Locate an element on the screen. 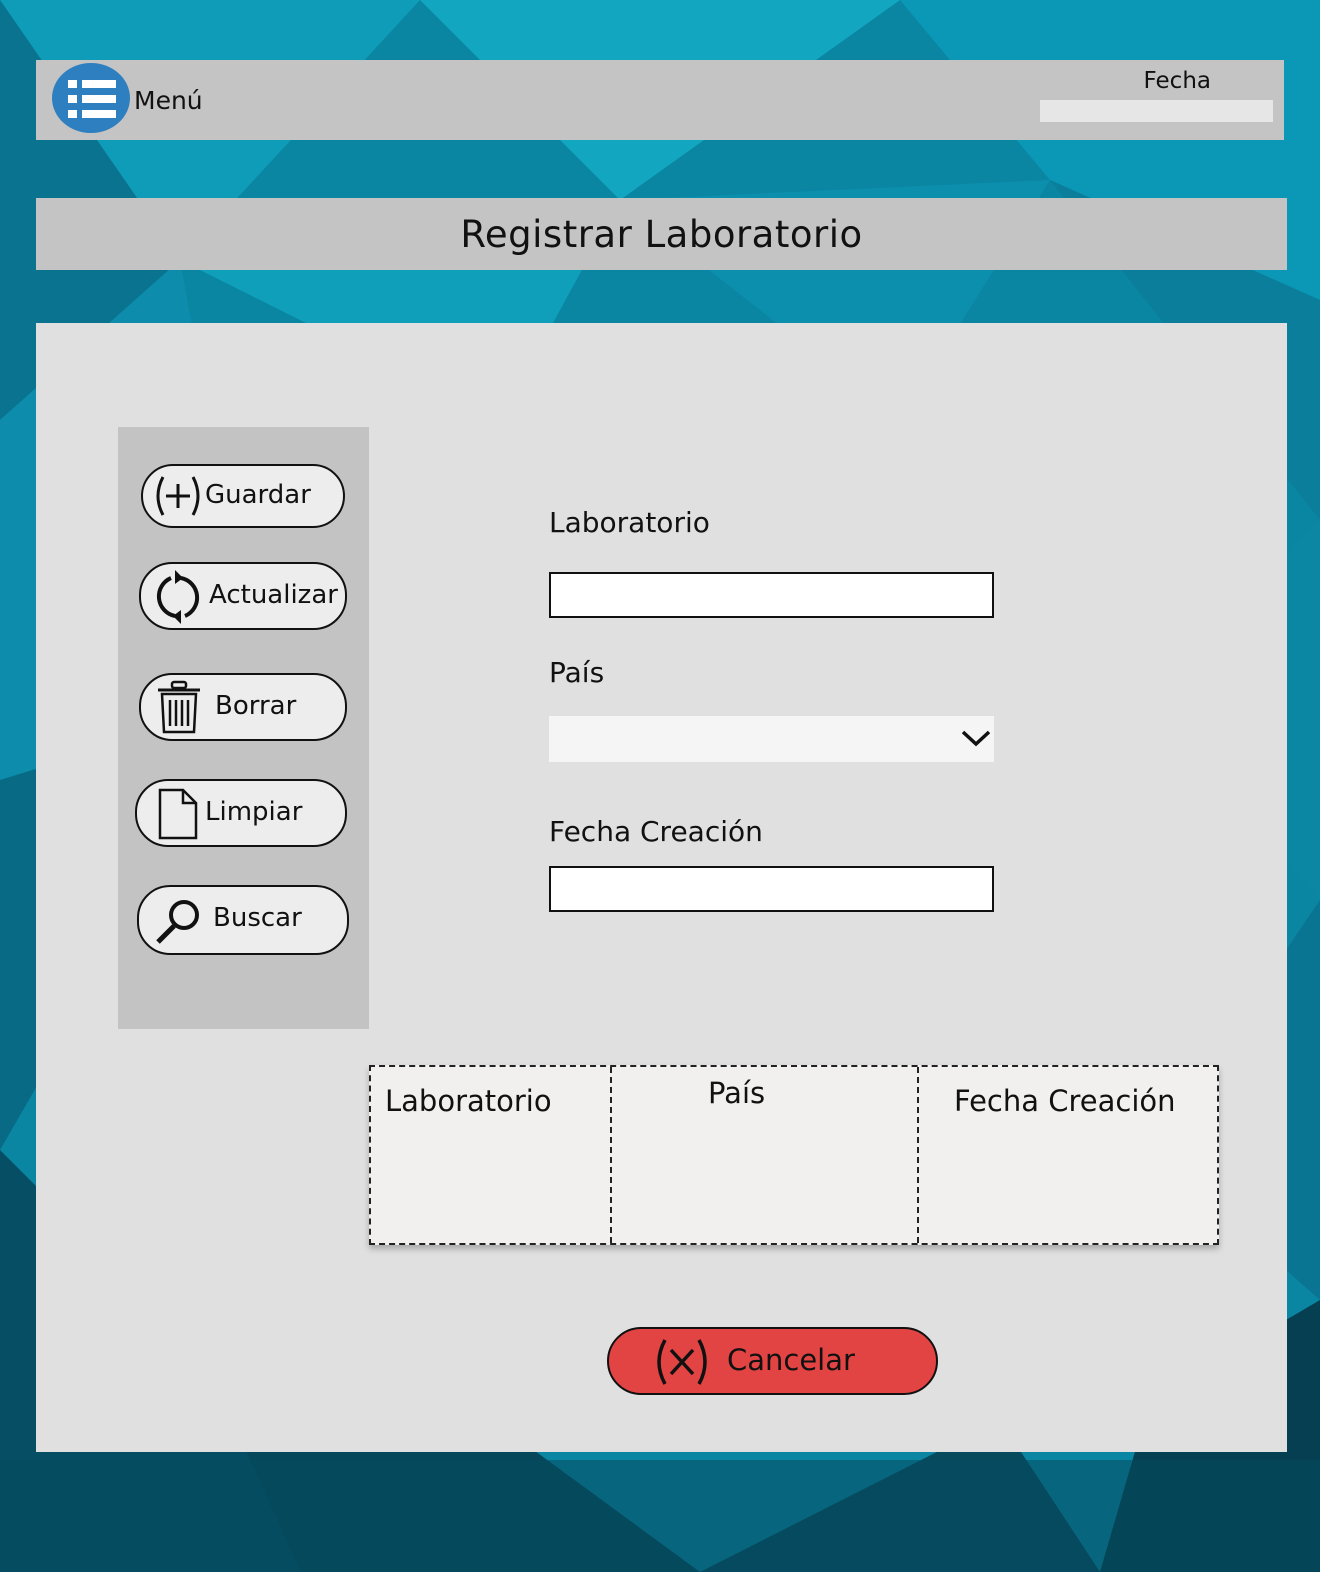 This screenshot has height=1572, width=1320. column-header-laboratorio: Laboratorio is located at coordinates (468, 1101).